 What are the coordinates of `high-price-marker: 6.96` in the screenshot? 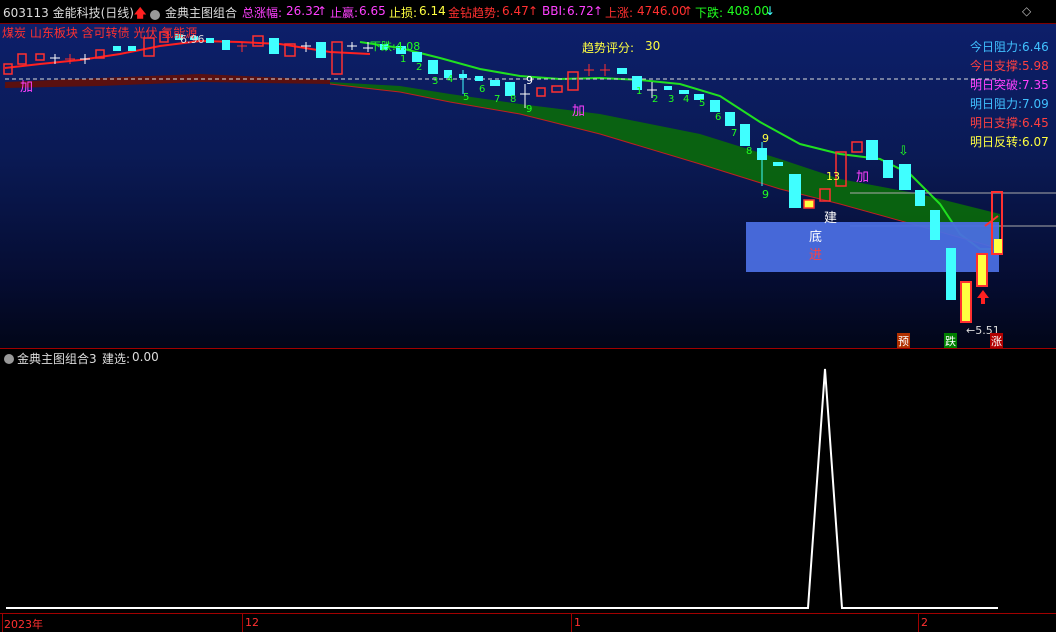 It's located at (192, 39).